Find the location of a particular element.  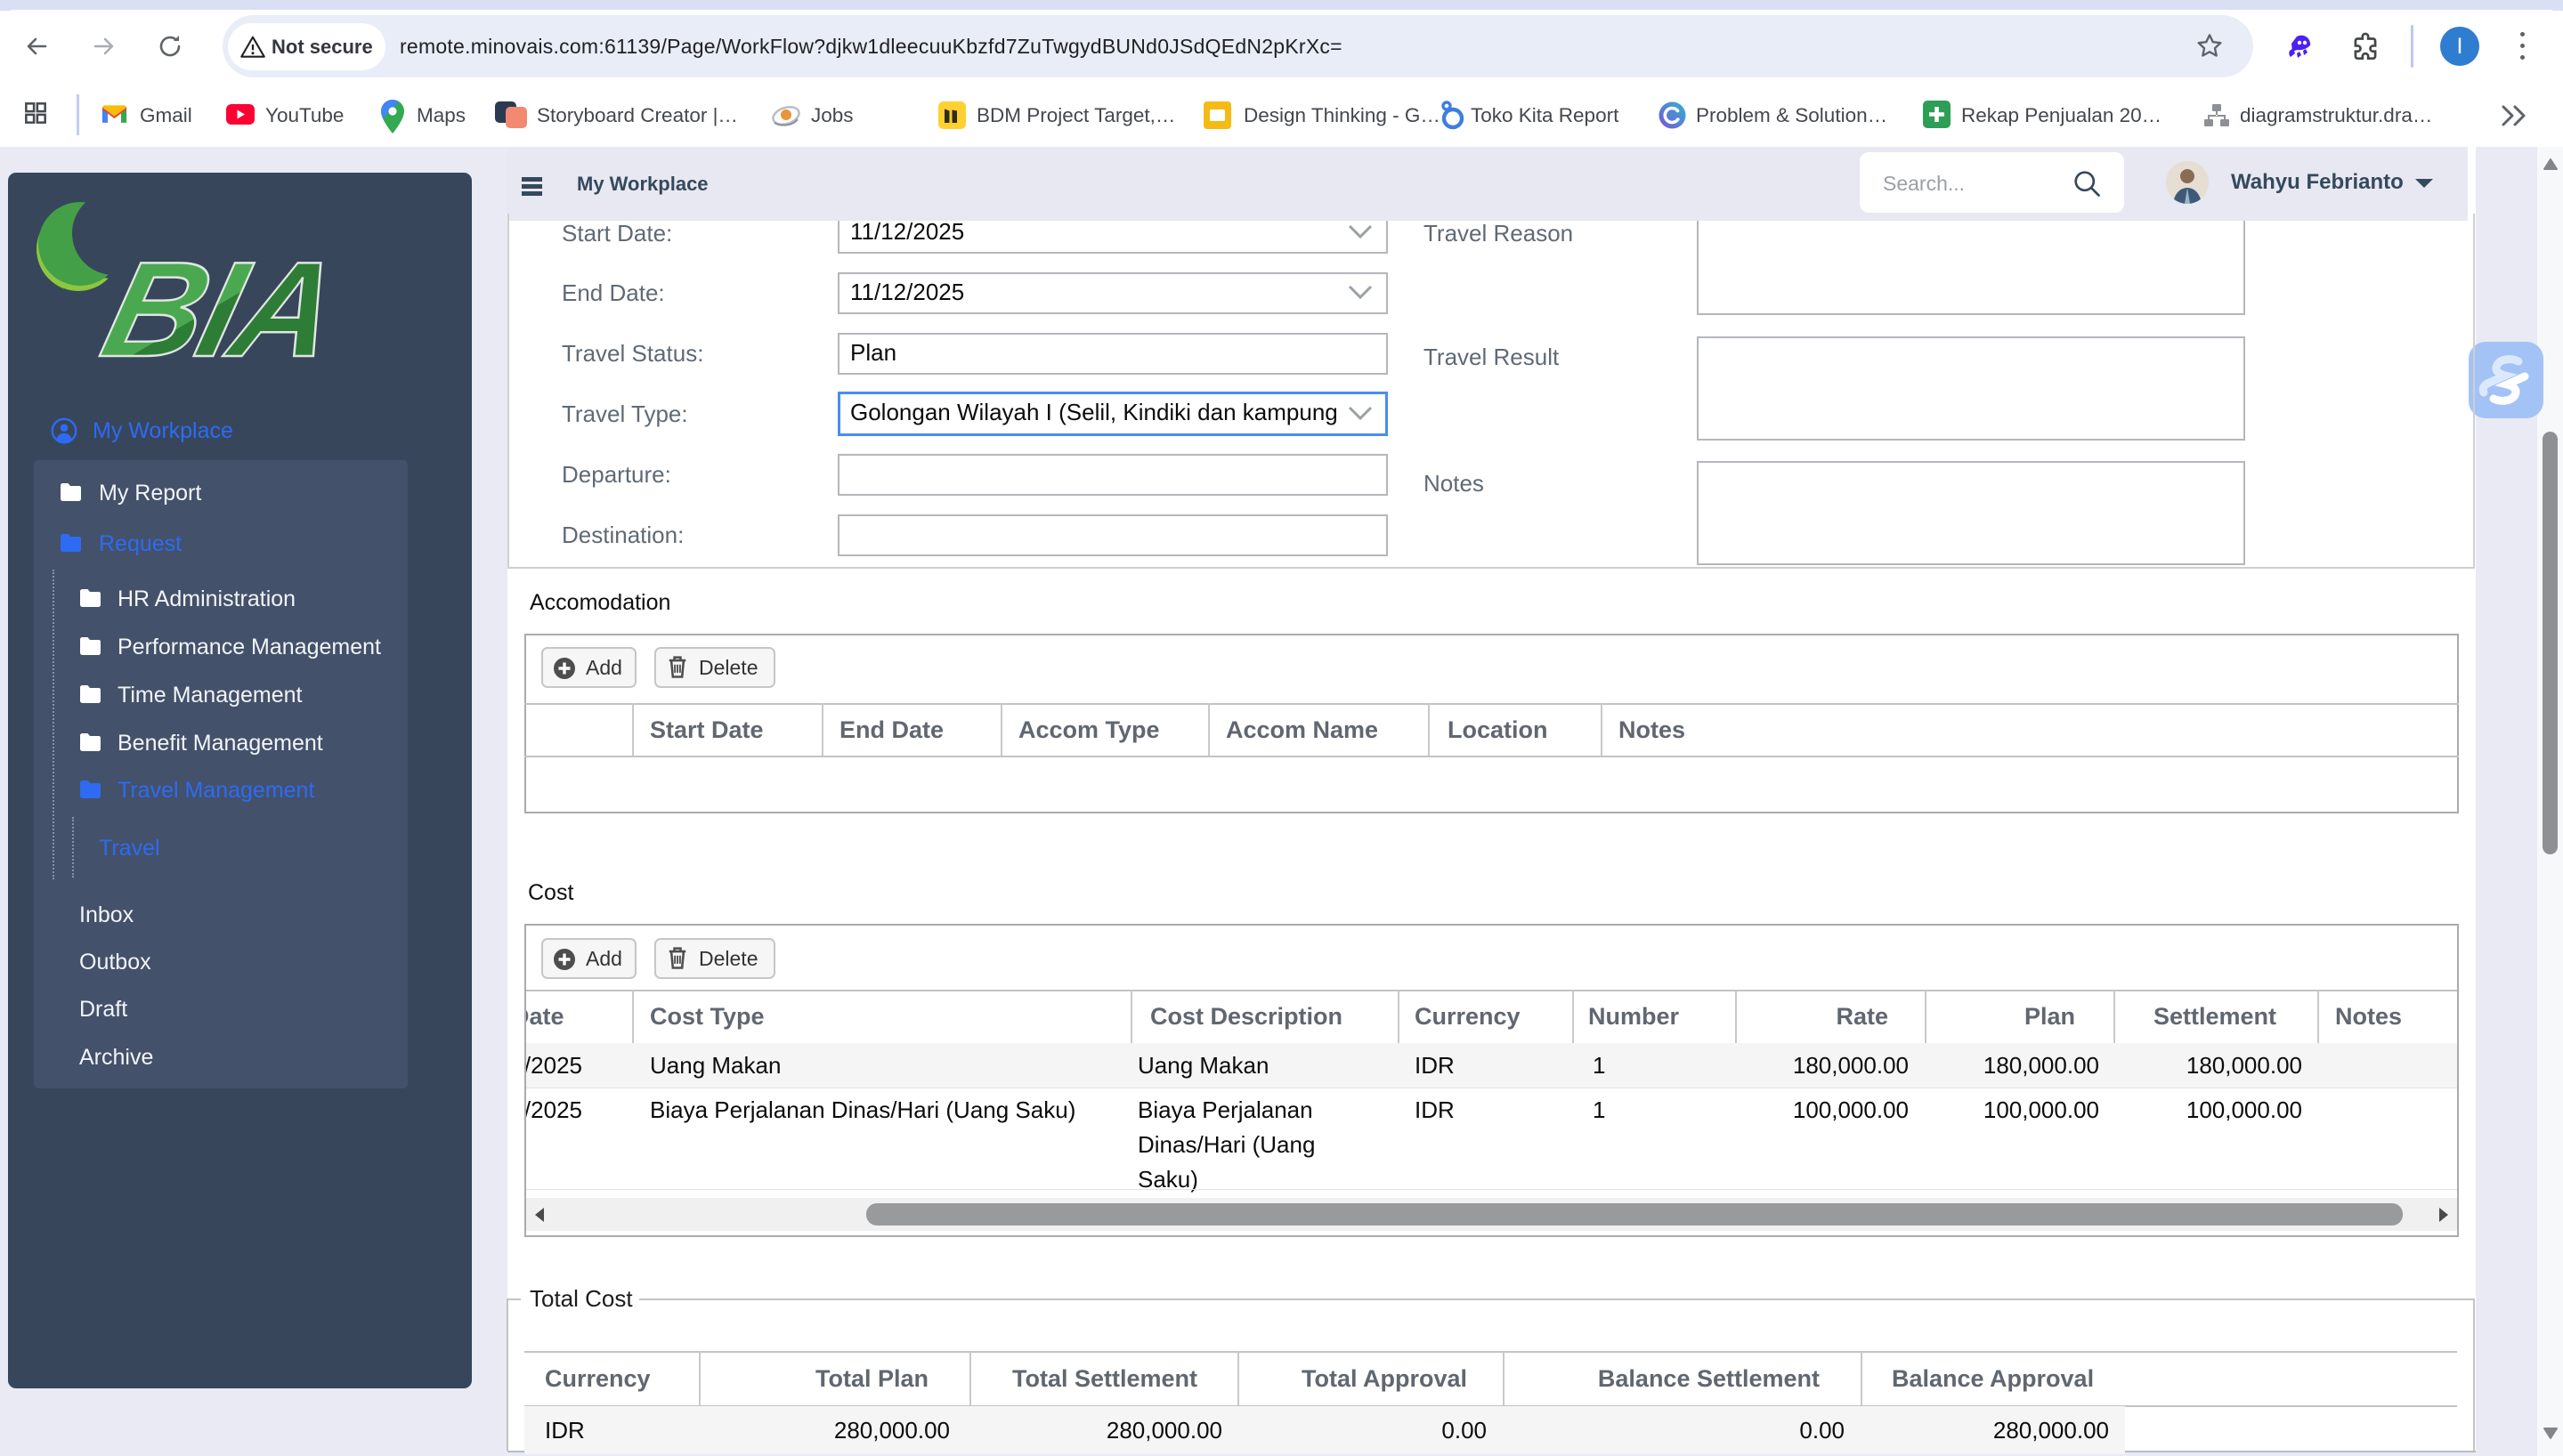

svg-text: BIA is located at coordinates (209, 302).